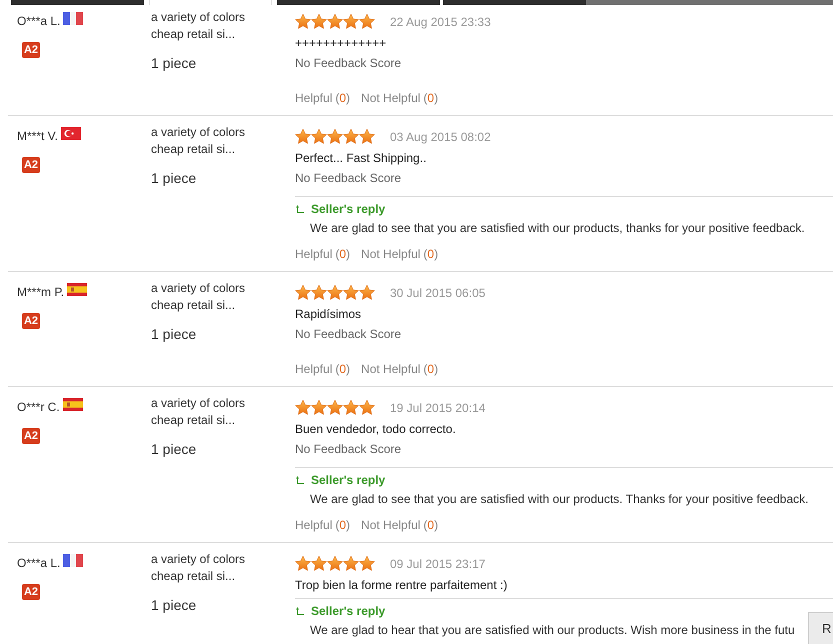 This screenshot has height=644, width=833. I want to click on review-date: 19 Jul 2015 20:14, so click(438, 407).